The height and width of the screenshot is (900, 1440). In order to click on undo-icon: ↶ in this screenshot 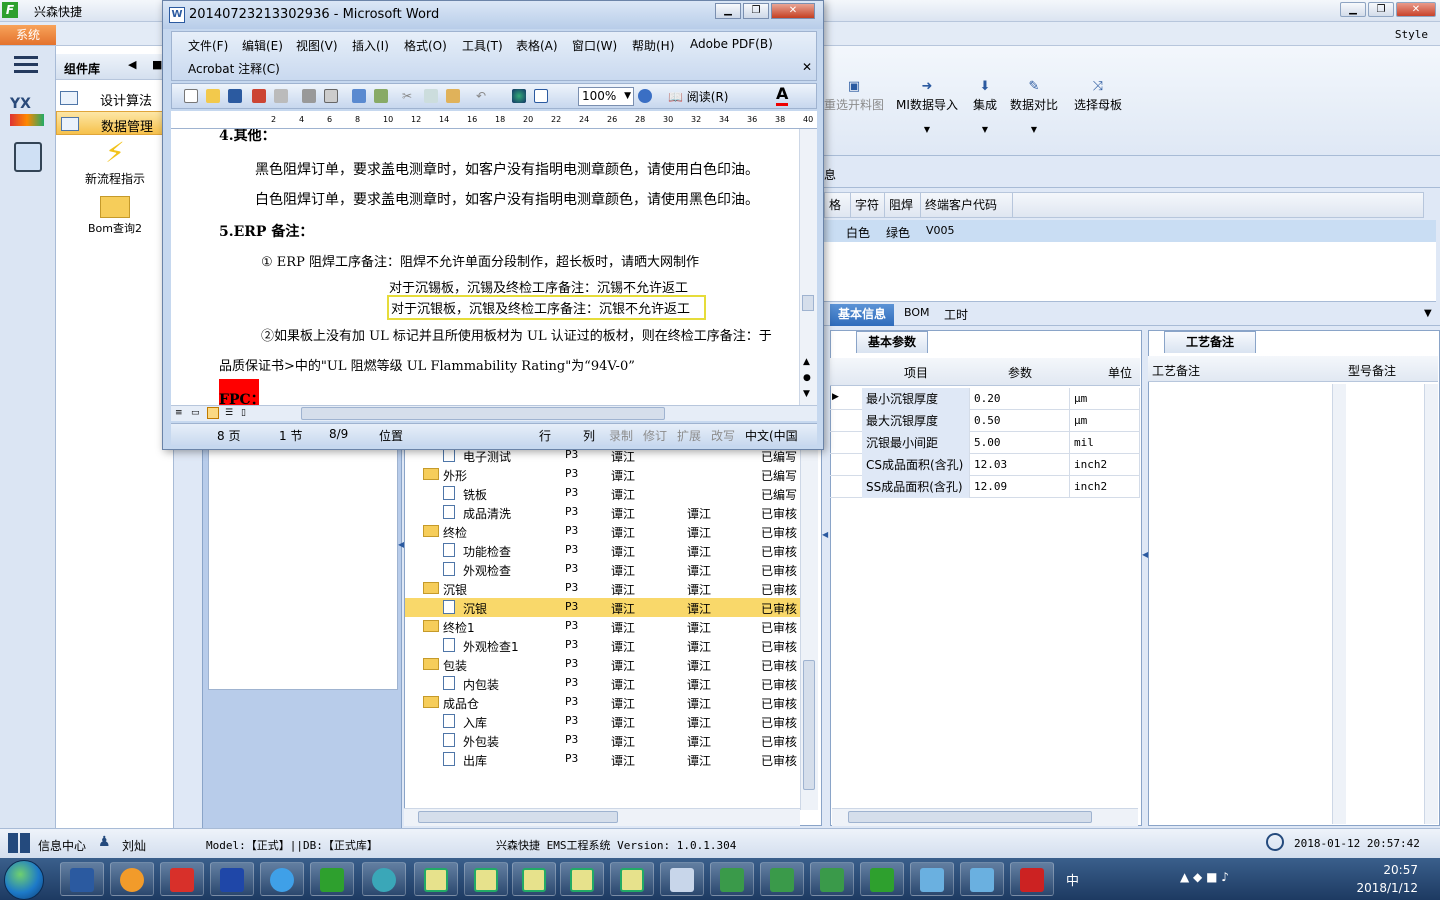, I will do `click(483, 96)`.